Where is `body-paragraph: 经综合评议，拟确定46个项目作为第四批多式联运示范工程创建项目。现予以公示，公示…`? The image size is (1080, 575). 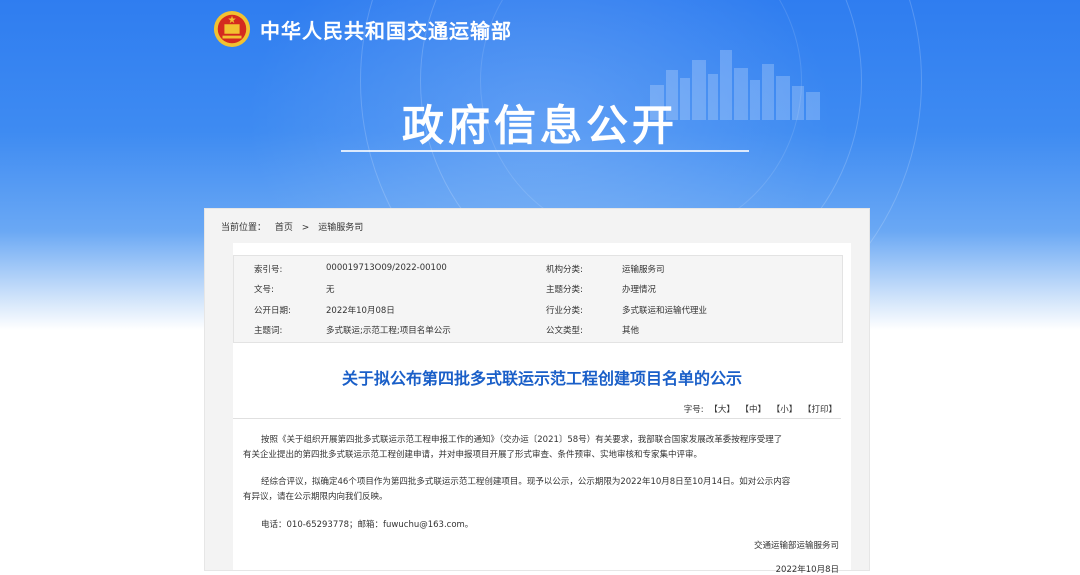
body-paragraph: 经综合评议，拟确定46个项目作为第四批多式联运示范工程创建项目。现予以公示，公示… is located at coordinates (538, 489).